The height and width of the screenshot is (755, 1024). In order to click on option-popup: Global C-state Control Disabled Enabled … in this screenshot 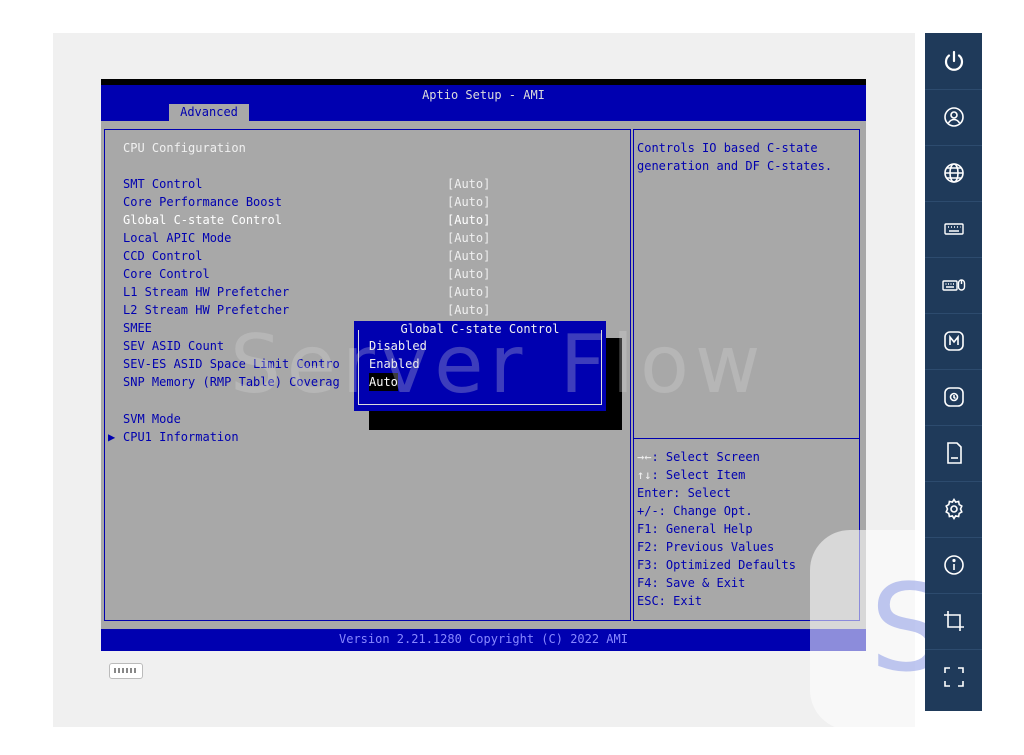, I will do `click(480, 366)`.